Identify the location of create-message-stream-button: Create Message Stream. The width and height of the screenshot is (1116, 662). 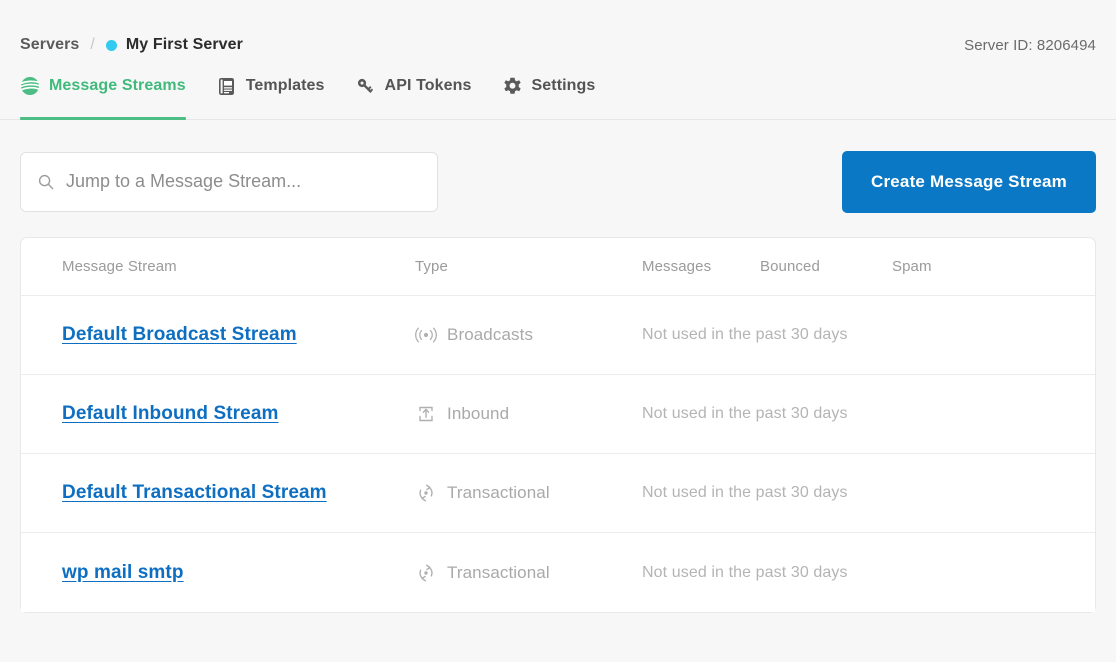
(968, 181).